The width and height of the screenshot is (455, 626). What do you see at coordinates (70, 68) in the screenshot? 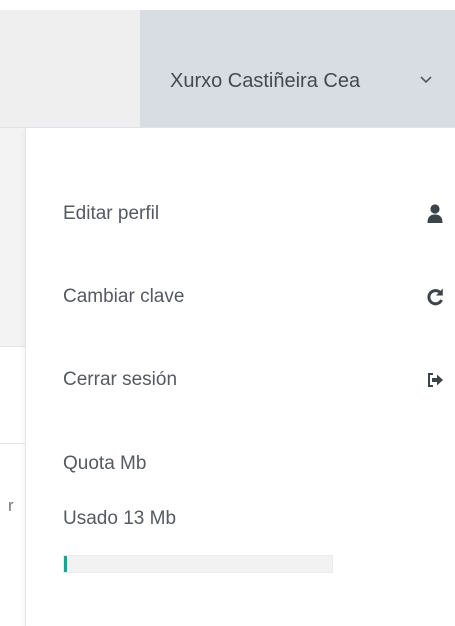
I see `topbar-left-area` at bounding box center [70, 68].